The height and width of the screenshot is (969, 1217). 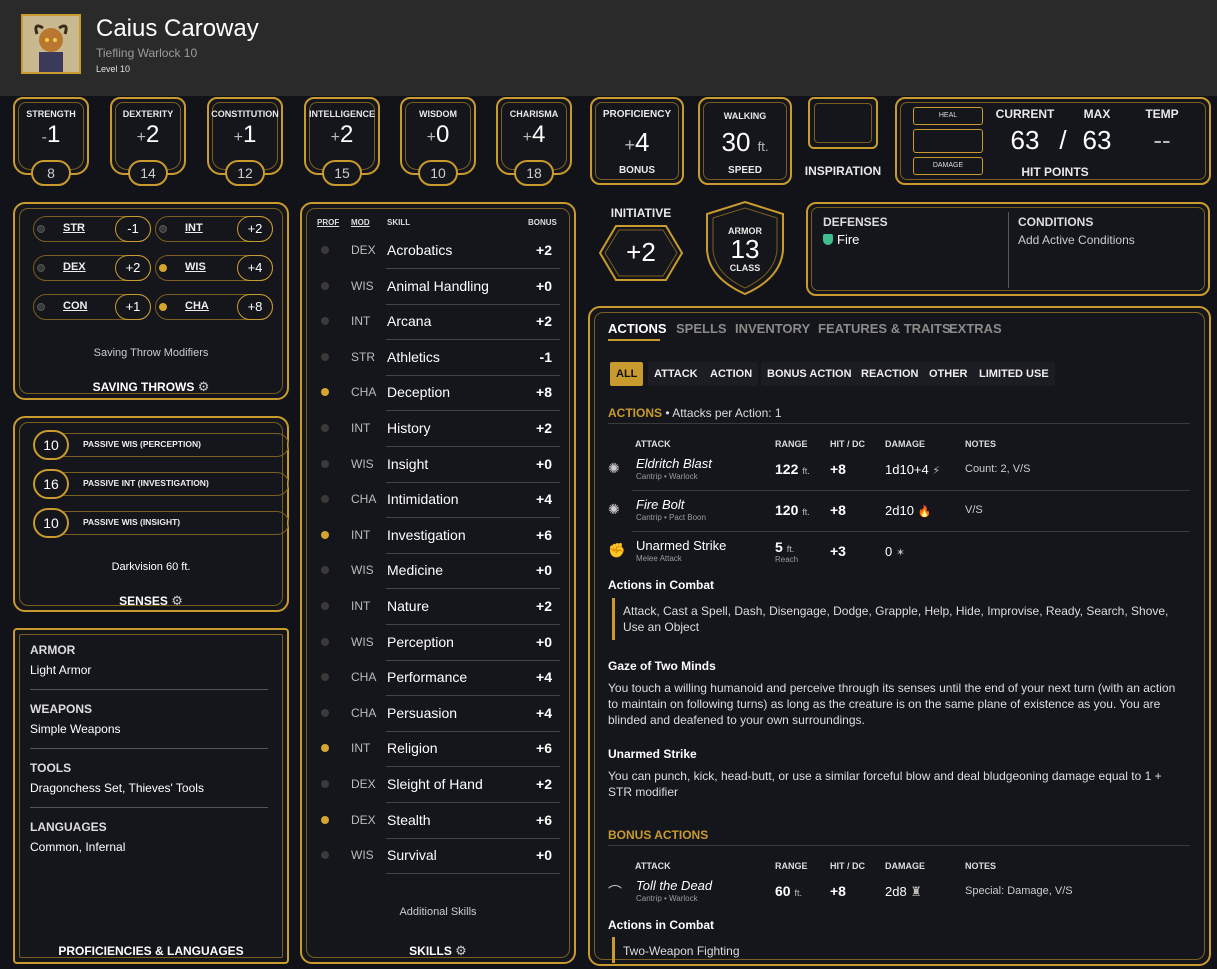 I want to click on skill-row: INT Arcana +2, so click(x=438, y=322).